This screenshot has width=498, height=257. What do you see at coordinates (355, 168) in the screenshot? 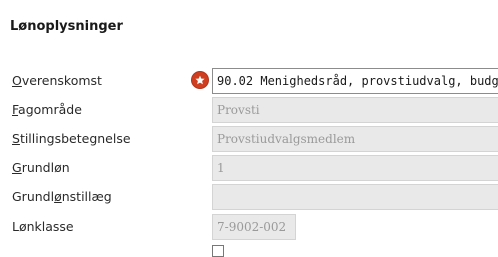
I see `grundloen-field: 1` at bounding box center [355, 168].